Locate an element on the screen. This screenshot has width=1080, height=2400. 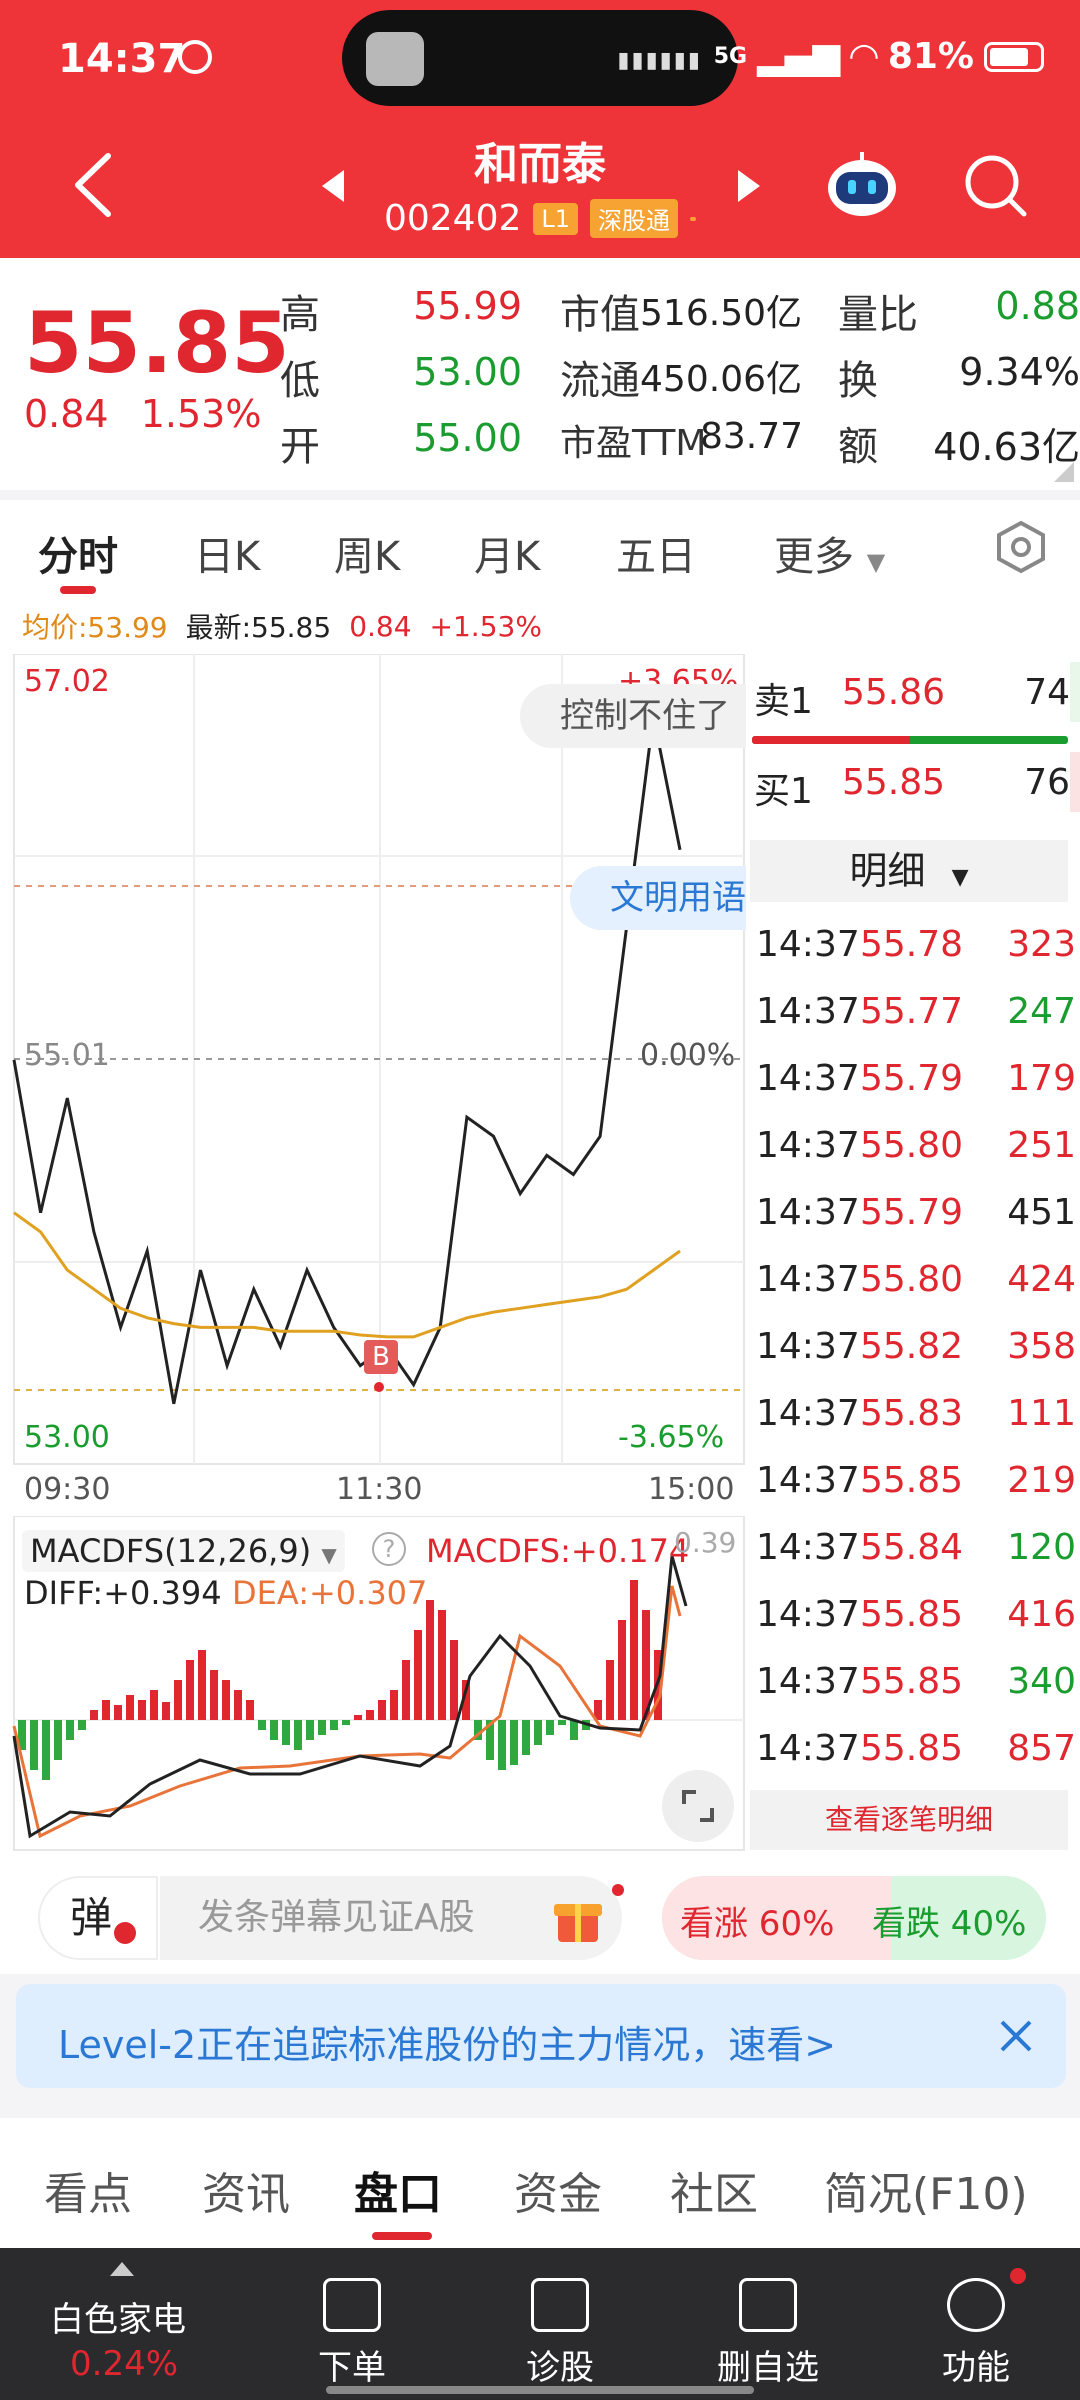
fullscreen-icon is located at coordinates (698, 1806).